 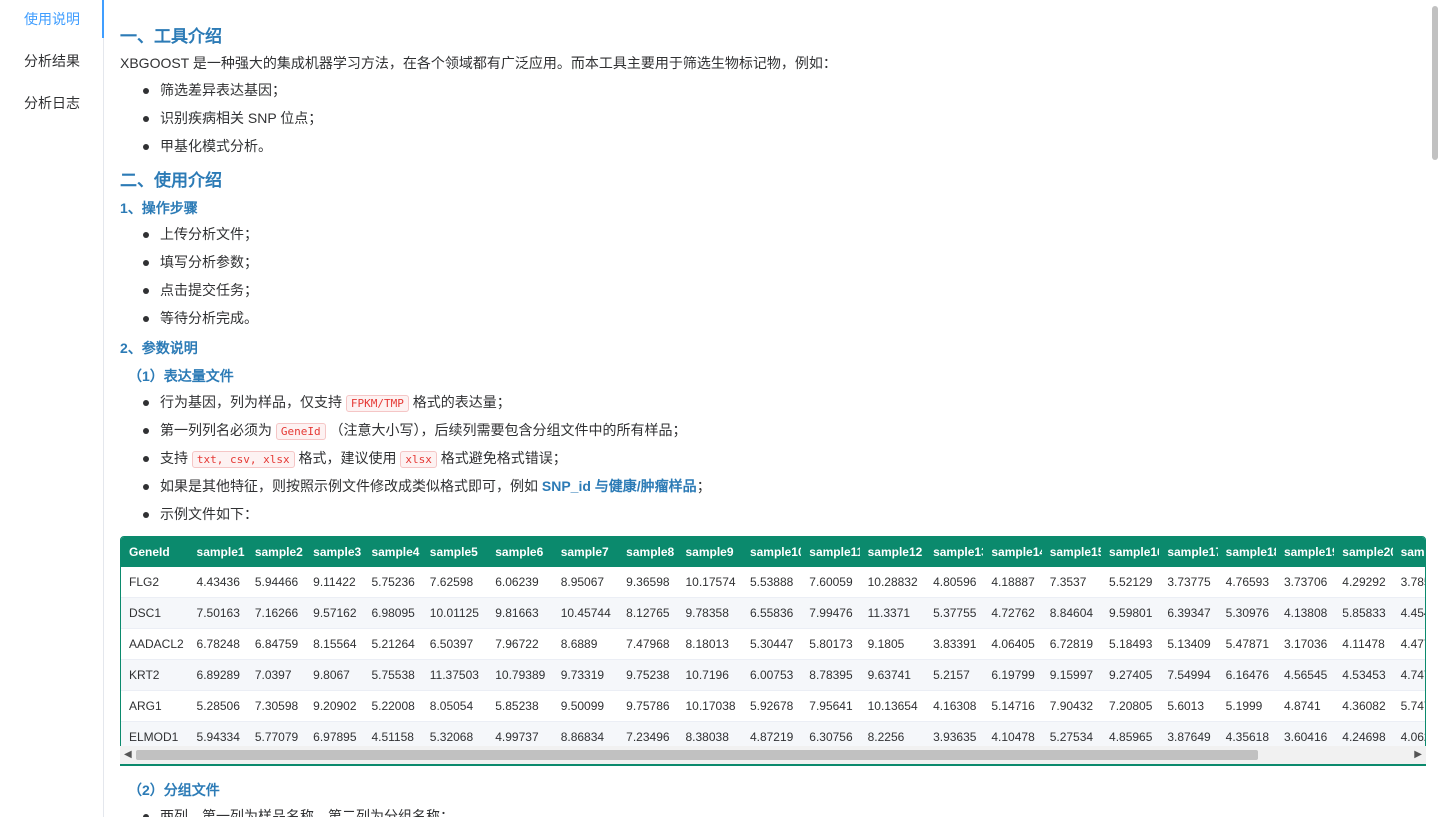 I want to click on section-title-intro: 一、工具介绍, so click(x=171, y=36).